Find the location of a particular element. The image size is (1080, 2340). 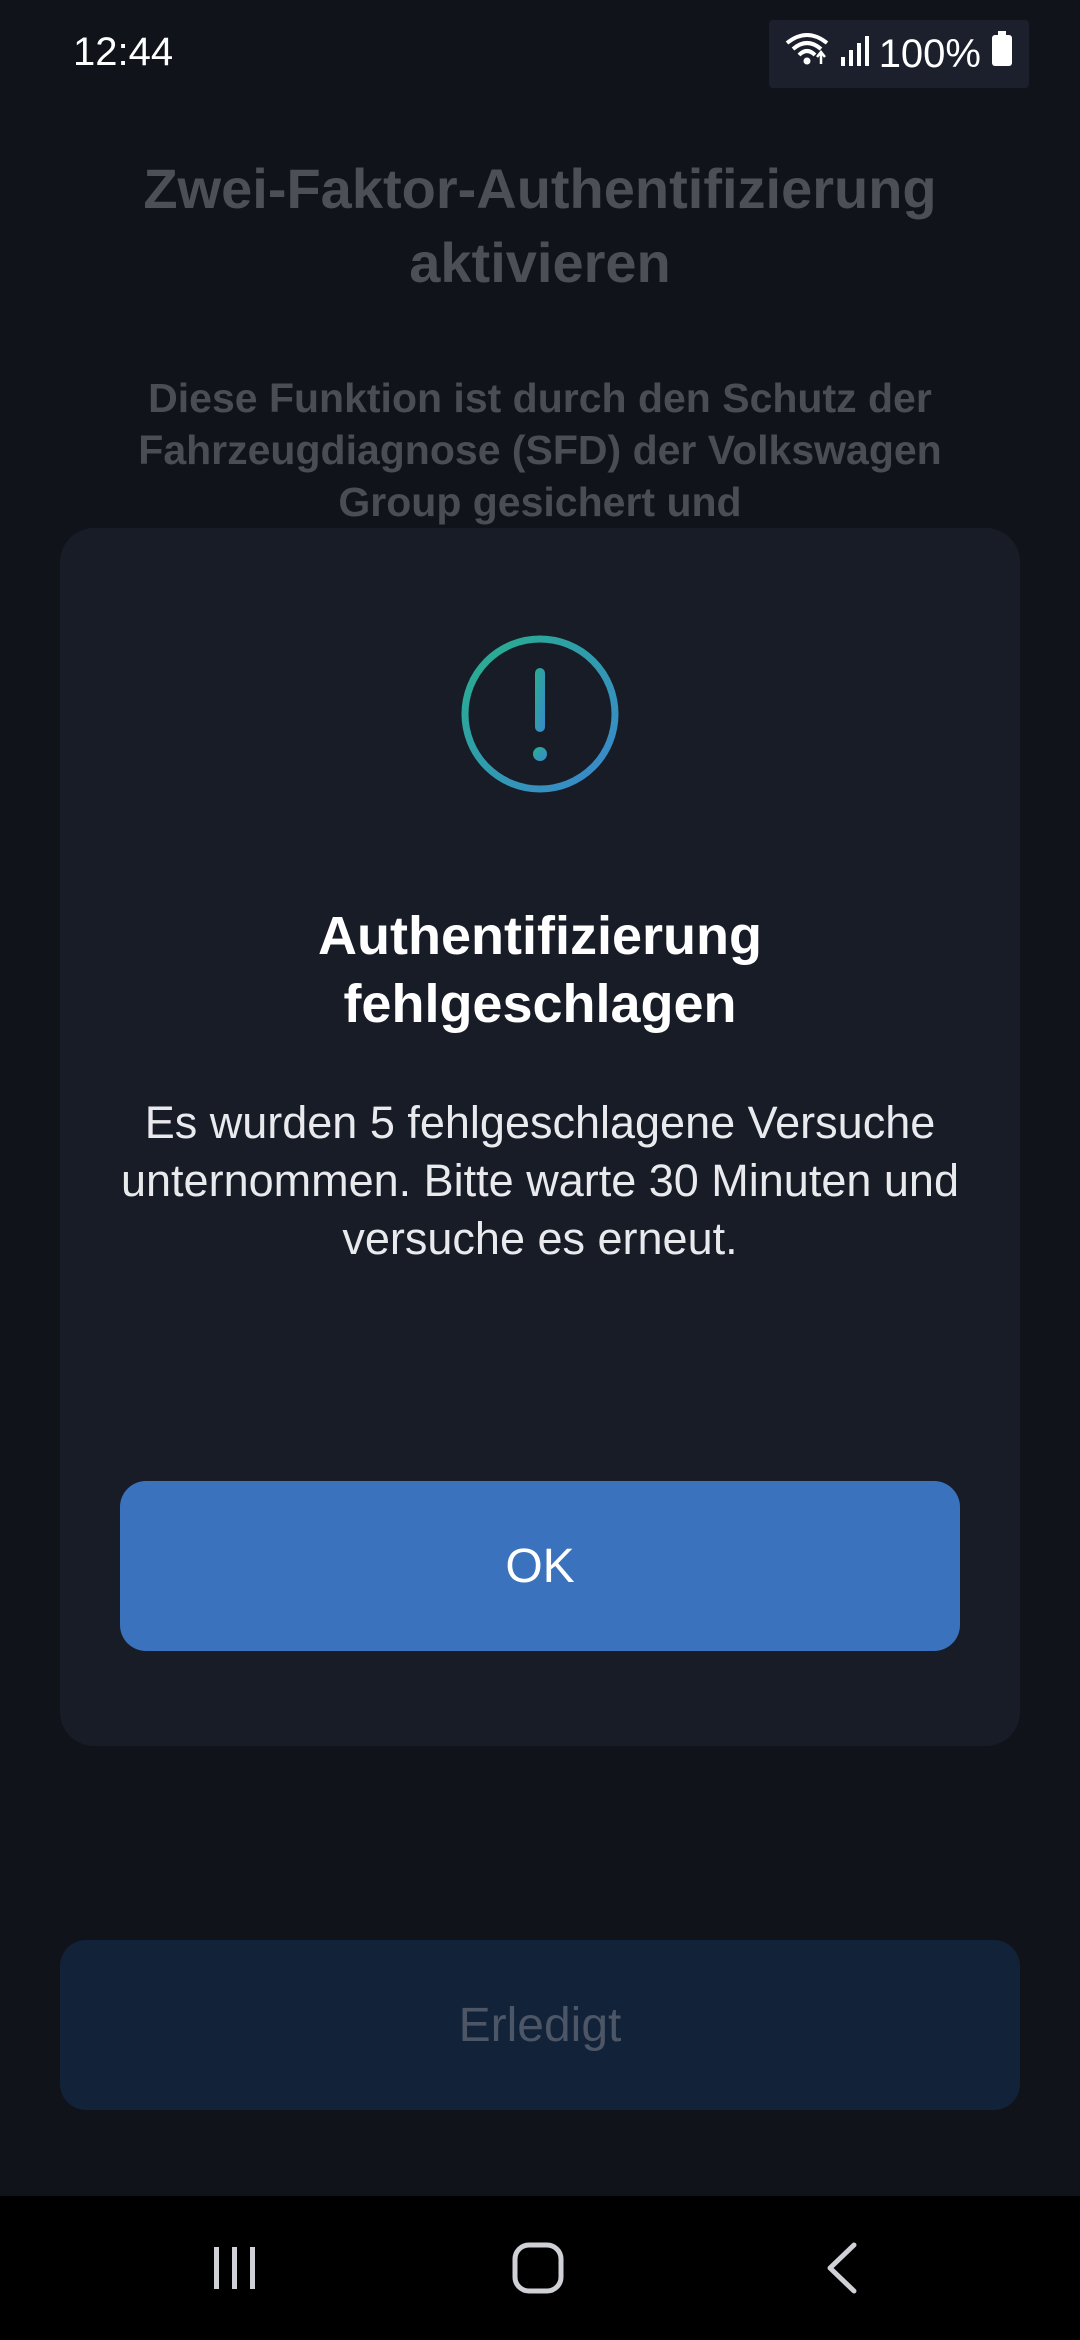

signal-icon is located at coordinates (854, 54).